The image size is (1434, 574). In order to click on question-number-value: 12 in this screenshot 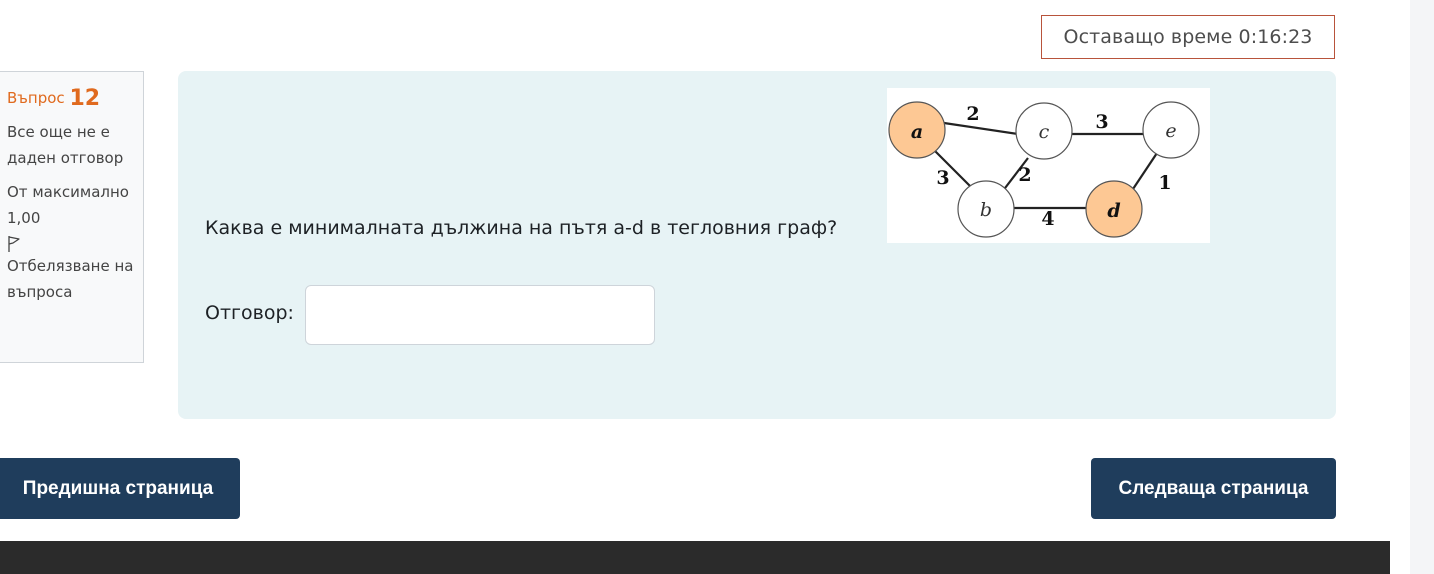, I will do `click(85, 98)`.